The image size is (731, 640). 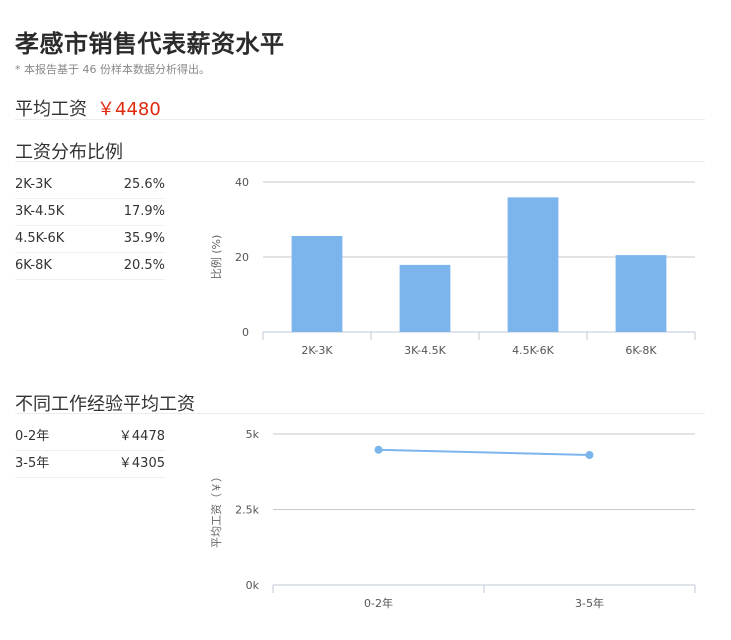 What do you see at coordinates (33, 184) in the screenshot?
I see `range-cell: 2K-3K` at bounding box center [33, 184].